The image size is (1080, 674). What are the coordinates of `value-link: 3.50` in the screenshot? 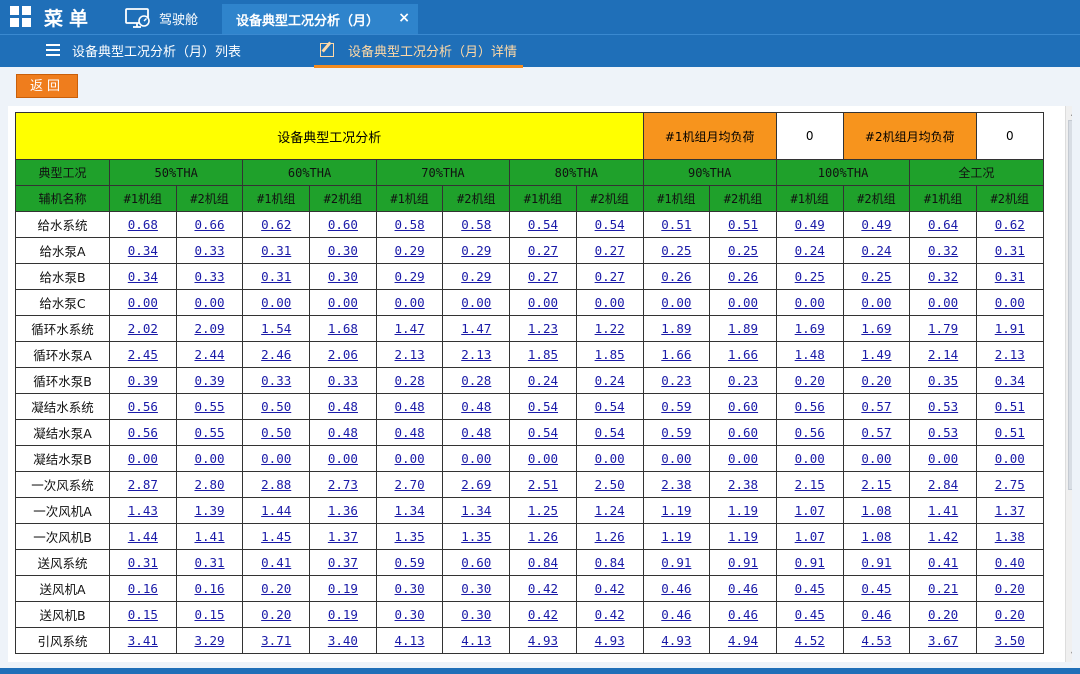 It's located at (1010, 640).